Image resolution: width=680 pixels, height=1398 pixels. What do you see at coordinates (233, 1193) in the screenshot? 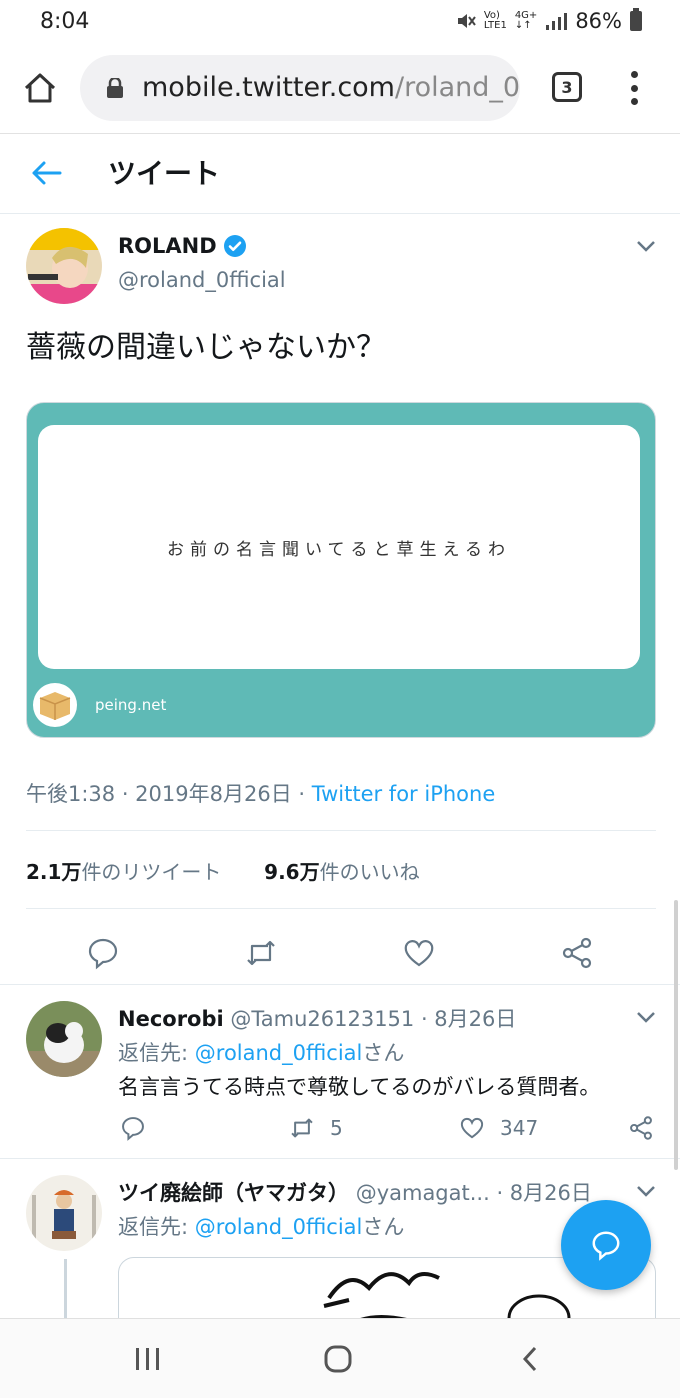
I see `reply-author-name: ツイ廃絵師（ヤマガタ）` at bounding box center [233, 1193].